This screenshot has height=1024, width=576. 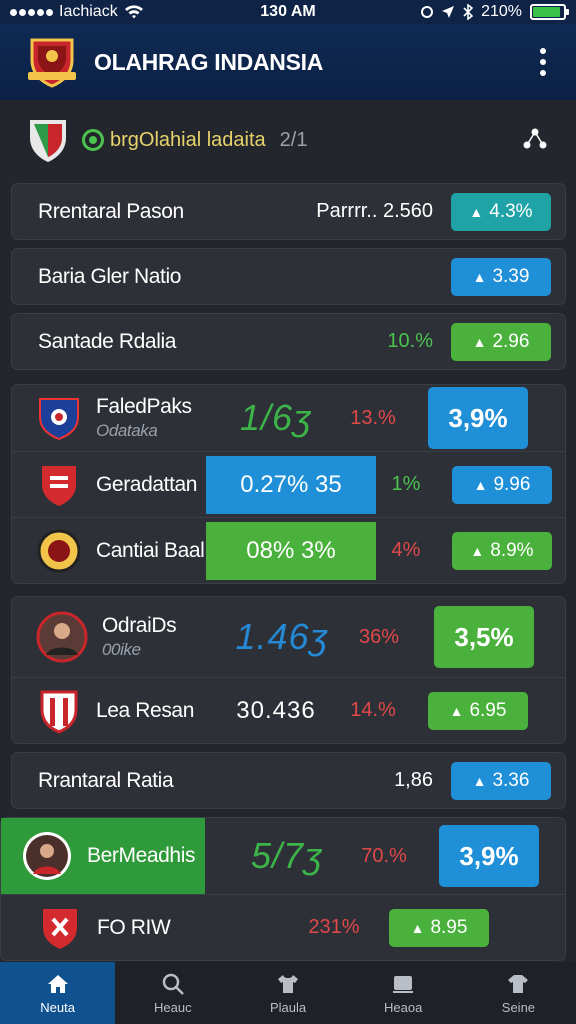 I want to click on alarm-icon, so click(x=427, y=12).